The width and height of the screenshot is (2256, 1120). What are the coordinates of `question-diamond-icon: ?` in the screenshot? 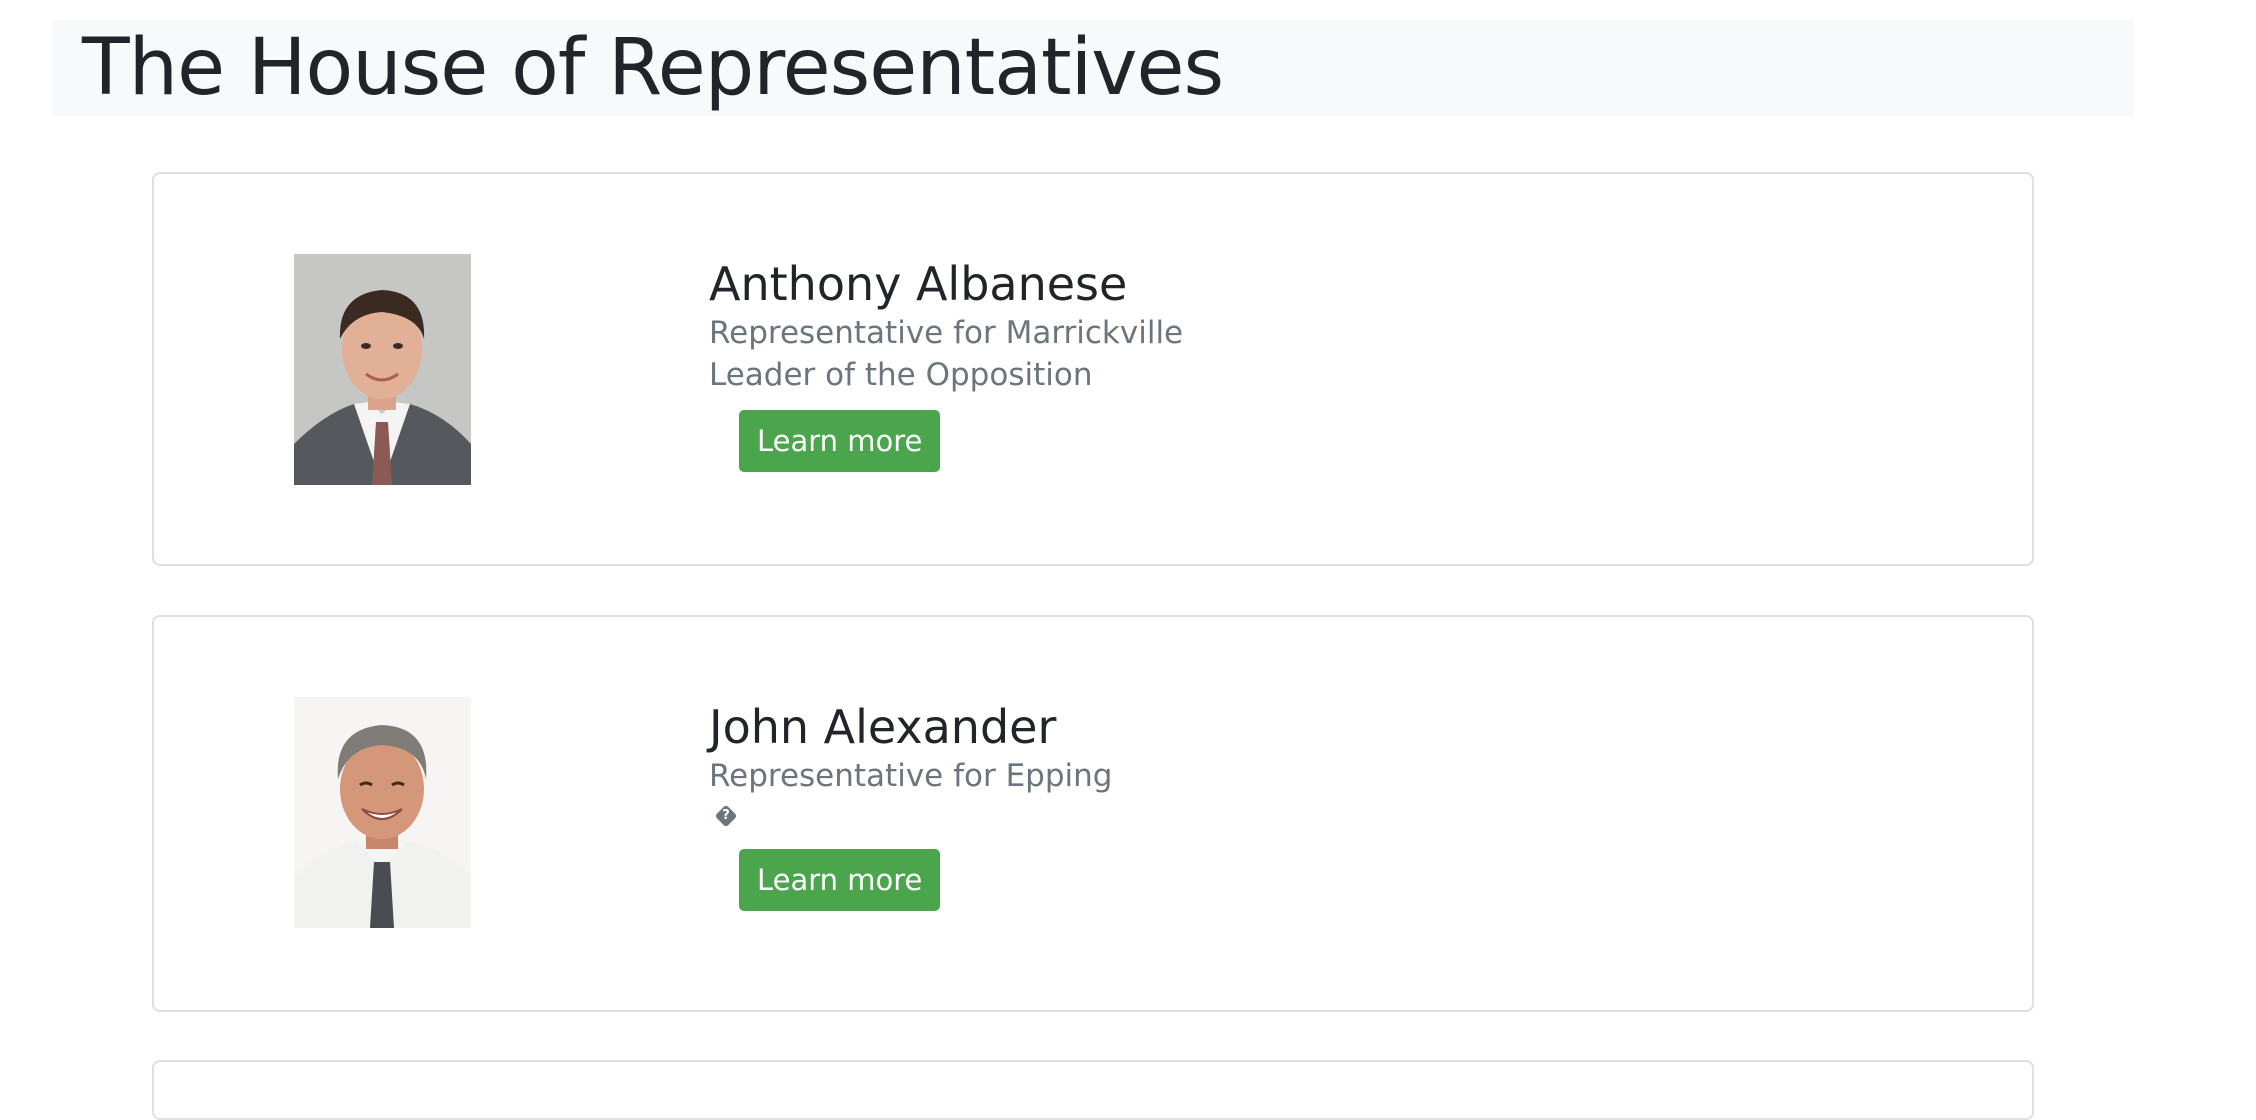 It's located at (726, 816).